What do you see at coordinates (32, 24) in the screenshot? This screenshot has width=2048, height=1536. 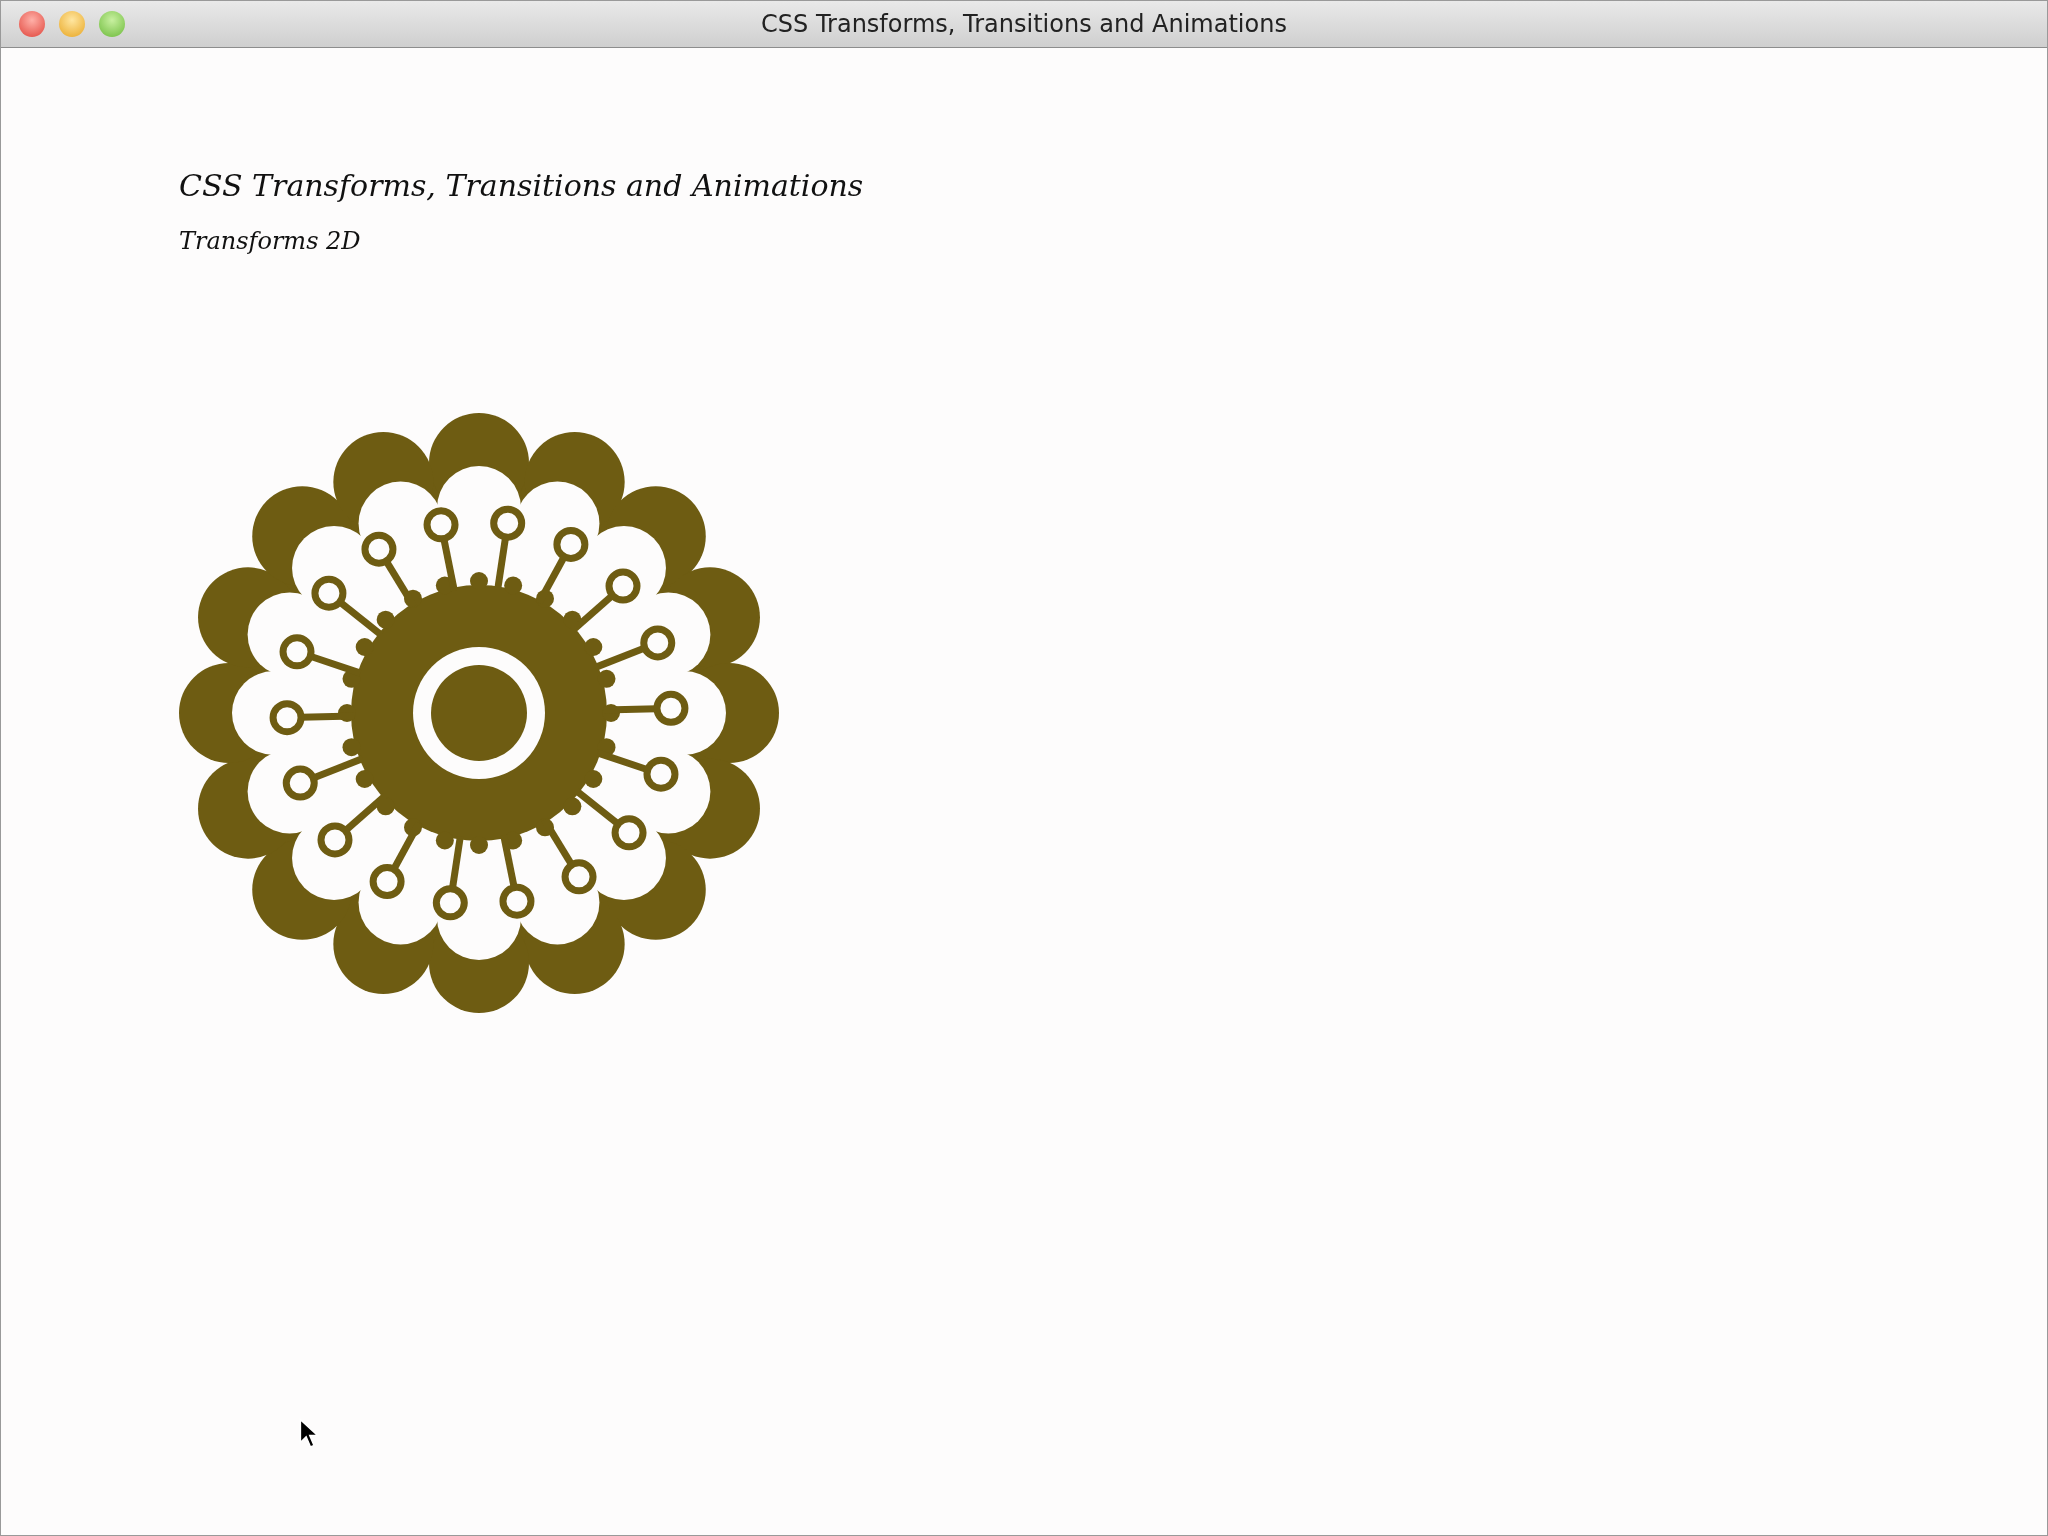 I see `close-button` at bounding box center [32, 24].